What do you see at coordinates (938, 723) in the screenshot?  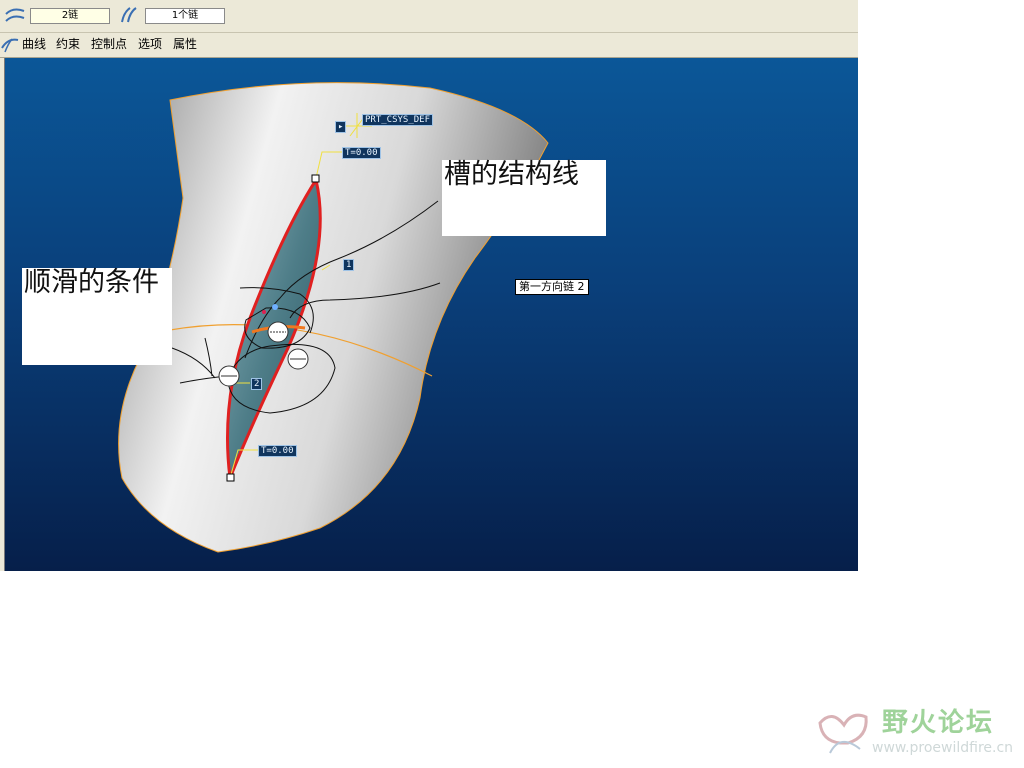 I see `watermark-title: 野火论坛` at bounding box center [938, 723].